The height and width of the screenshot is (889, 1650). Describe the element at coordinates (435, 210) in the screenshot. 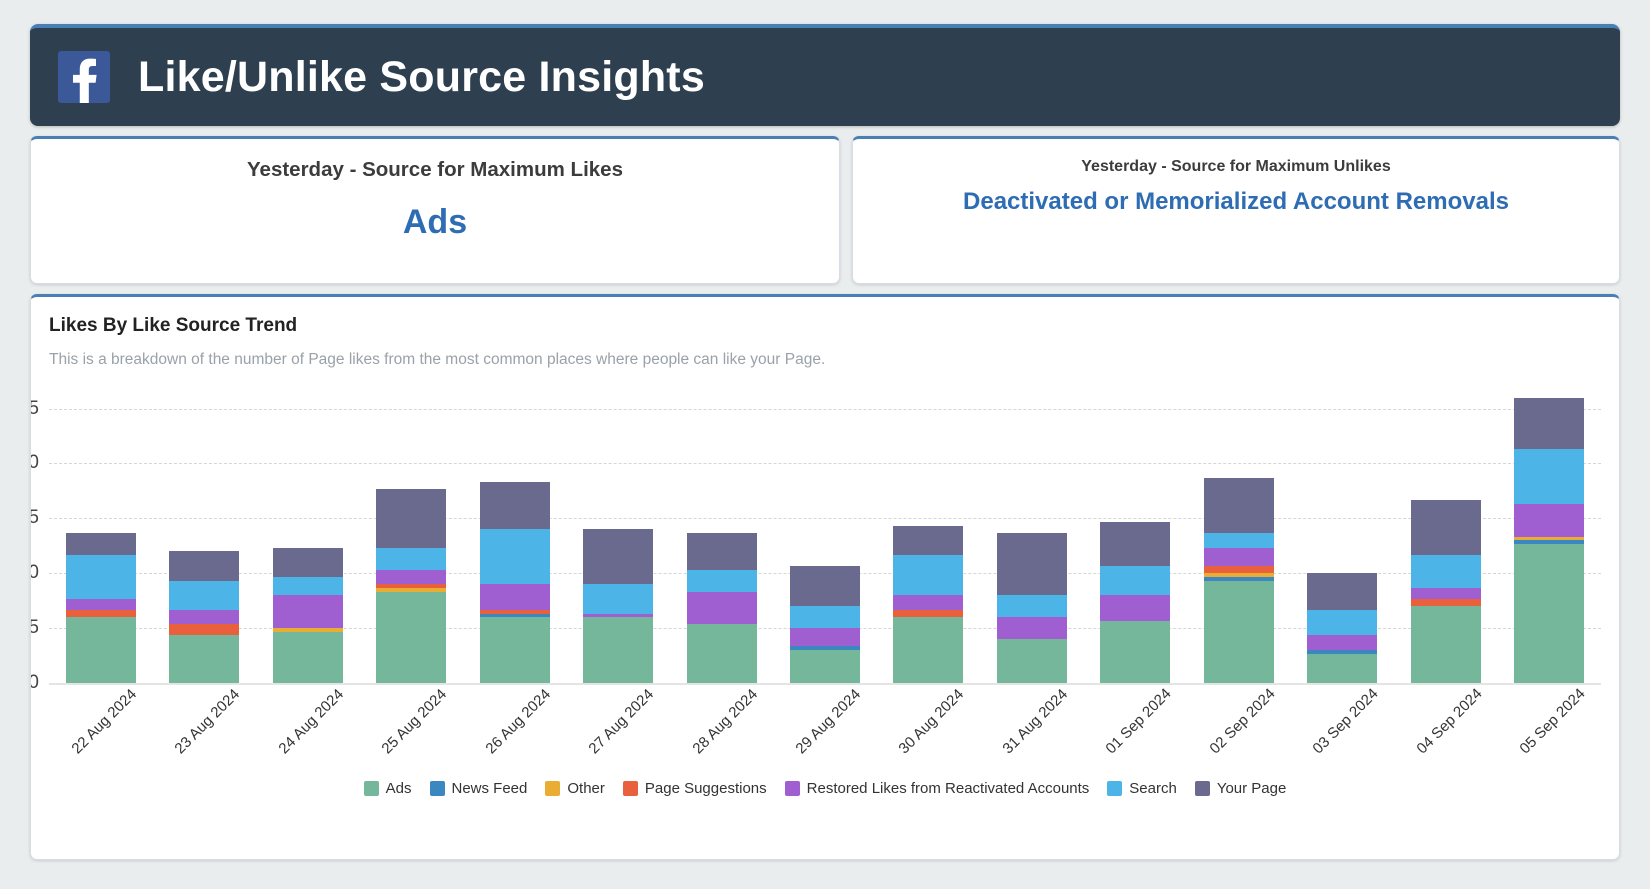

I see `kpi-card-max-likes: Yesterday - Source for Maximum Likes Ads` at that location.